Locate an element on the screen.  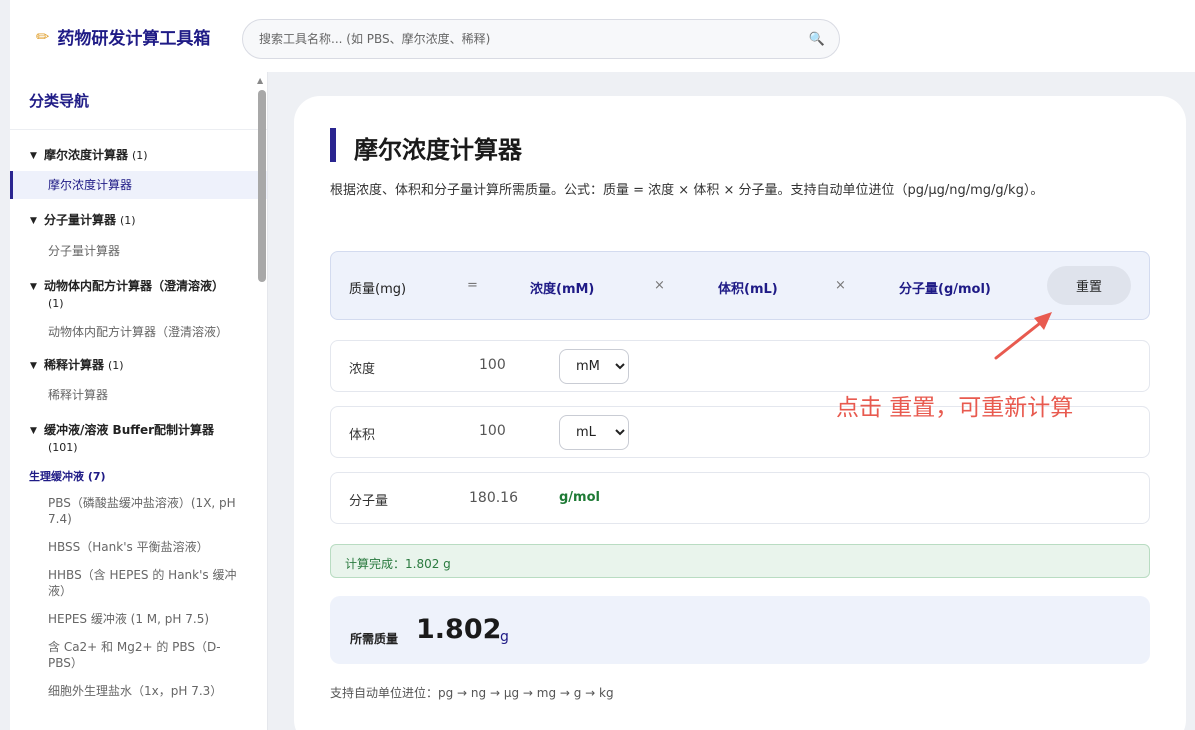
mw-row: 分子量 180.16 g/mol is located at coordinates (740, 498).